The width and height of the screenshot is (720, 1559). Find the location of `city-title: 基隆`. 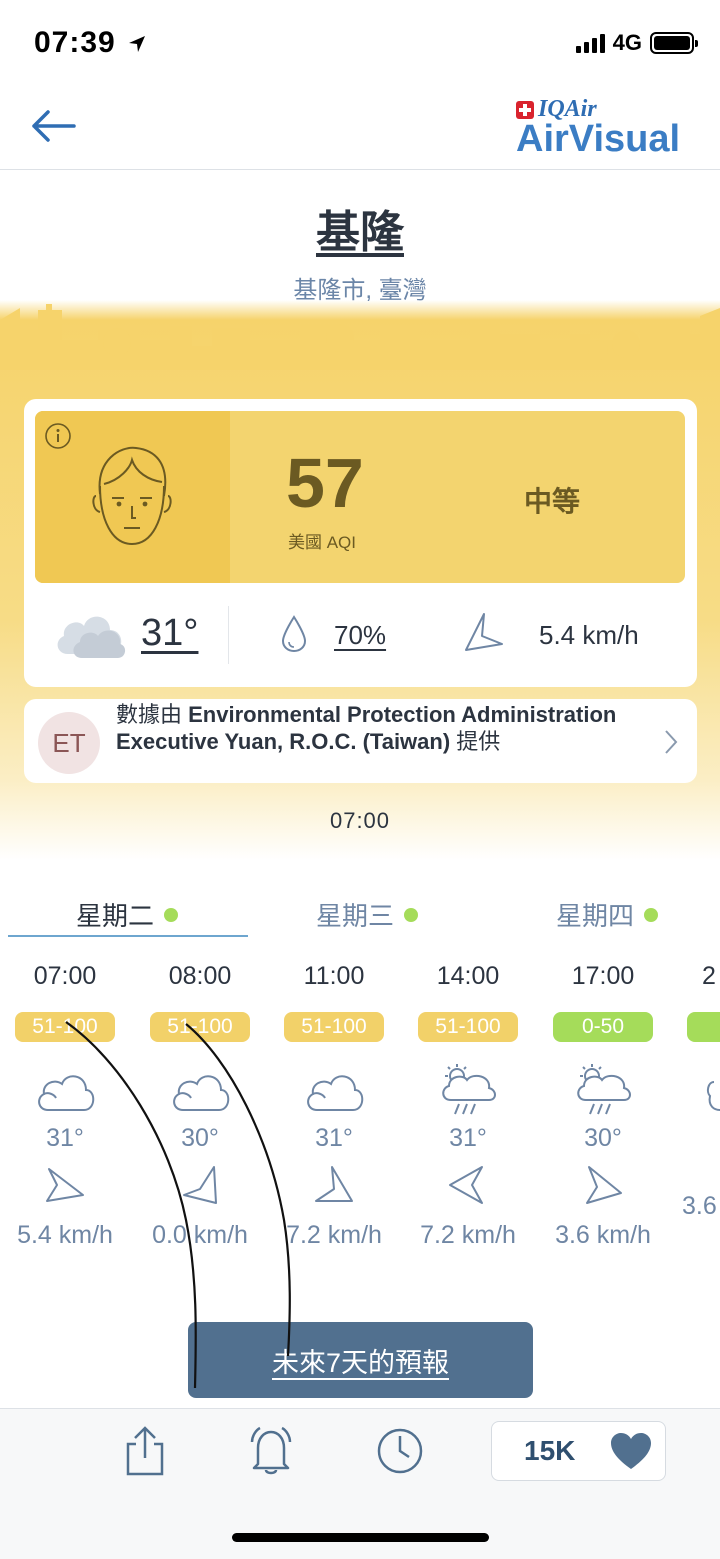

city-title: 基隆 is located at coordinates (360, 228).